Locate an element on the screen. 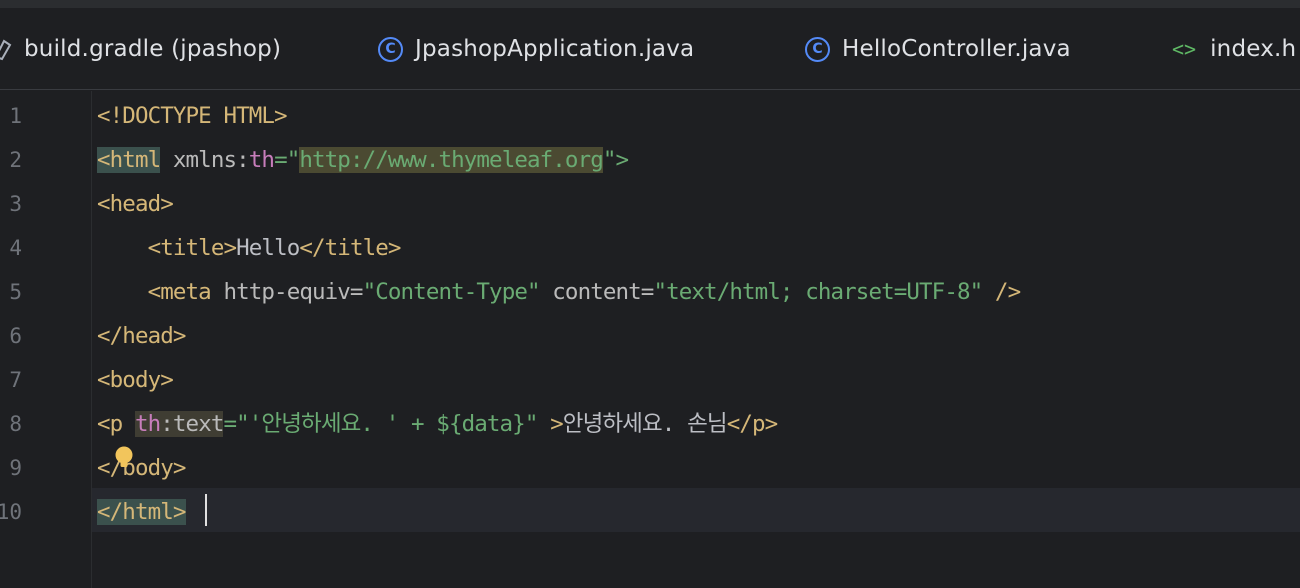 The width and height of the screenshot is (1300, 588). line-number: 5 is located at coordinates (15, 292).